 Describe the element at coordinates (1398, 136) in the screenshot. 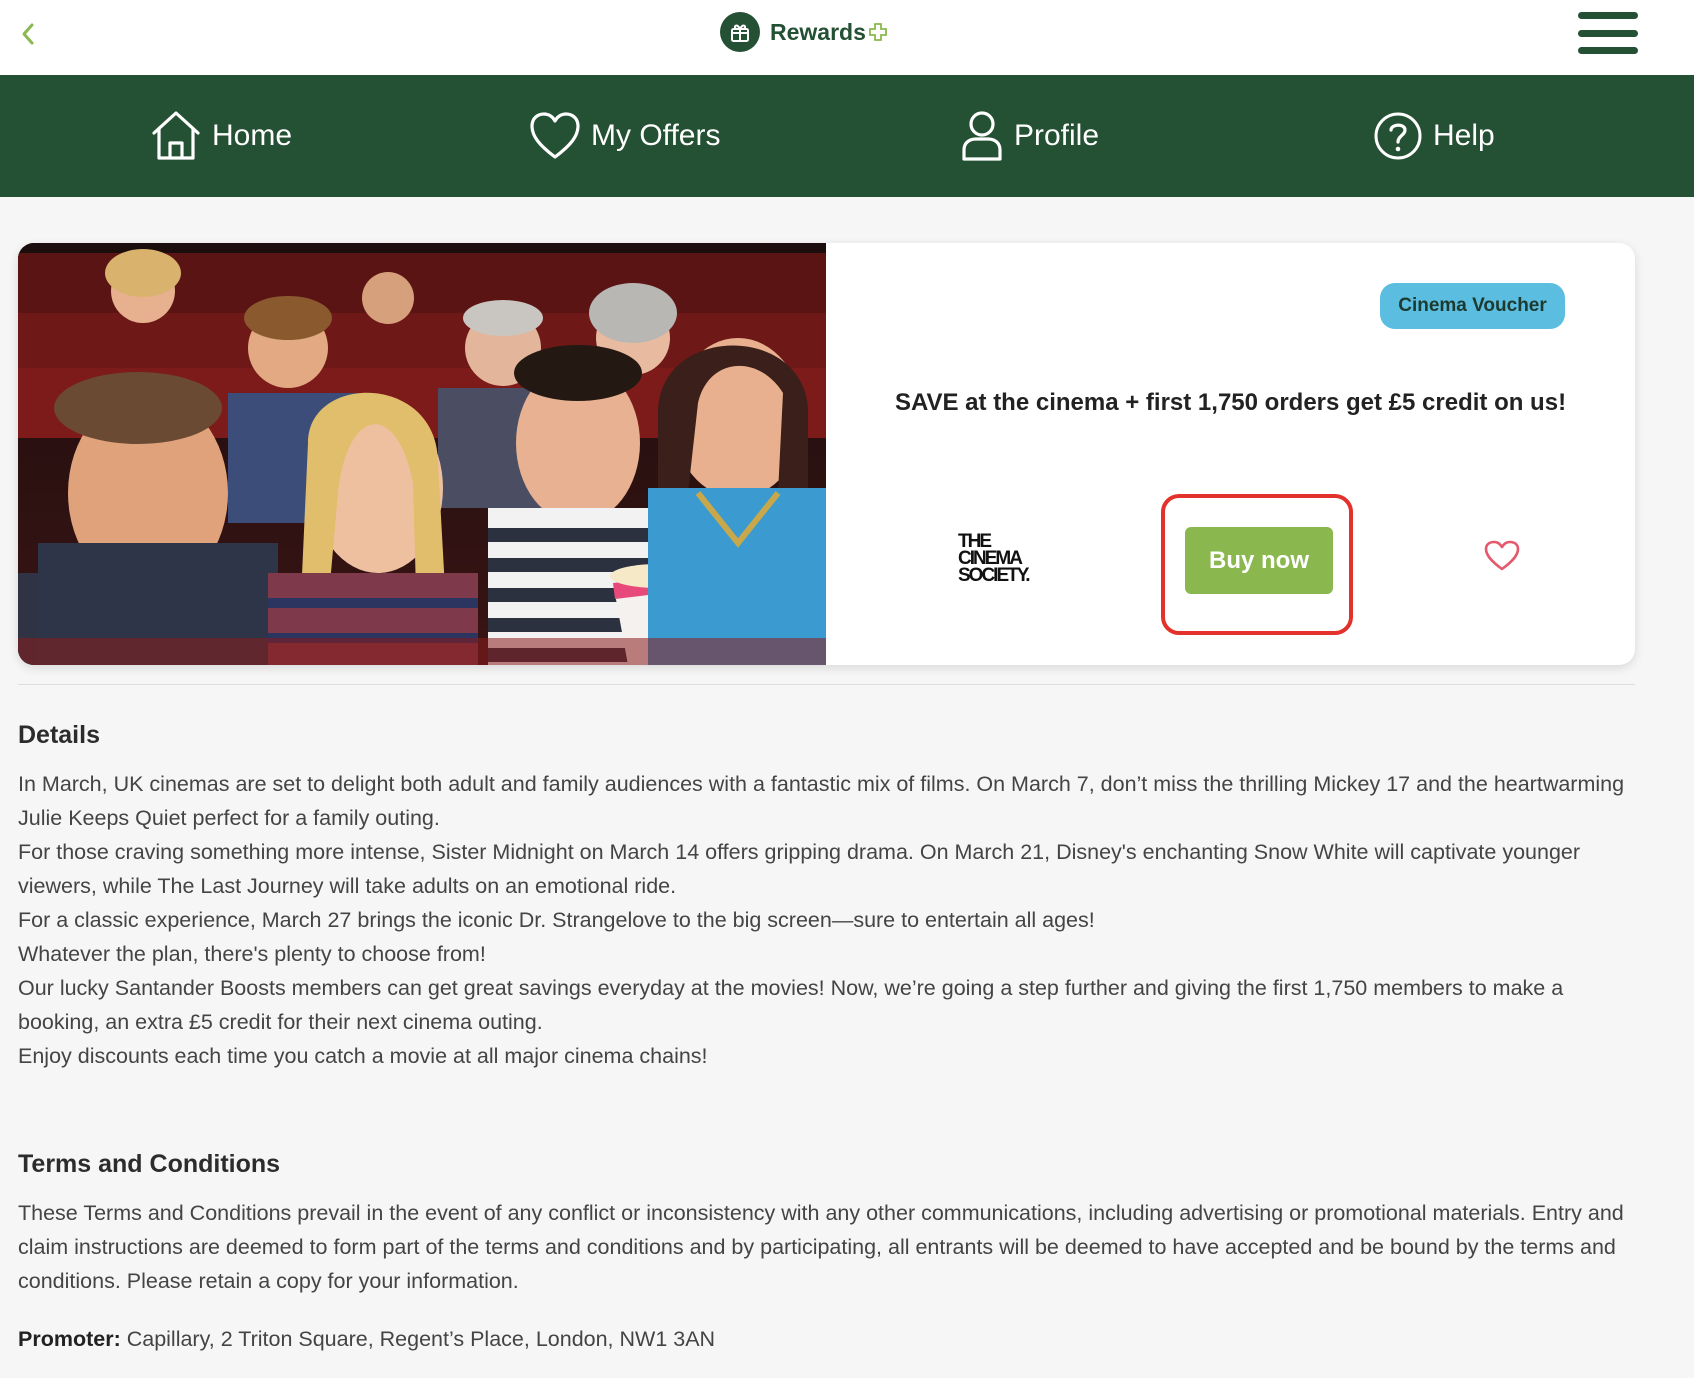

I see `help-circle-icon` at that location.